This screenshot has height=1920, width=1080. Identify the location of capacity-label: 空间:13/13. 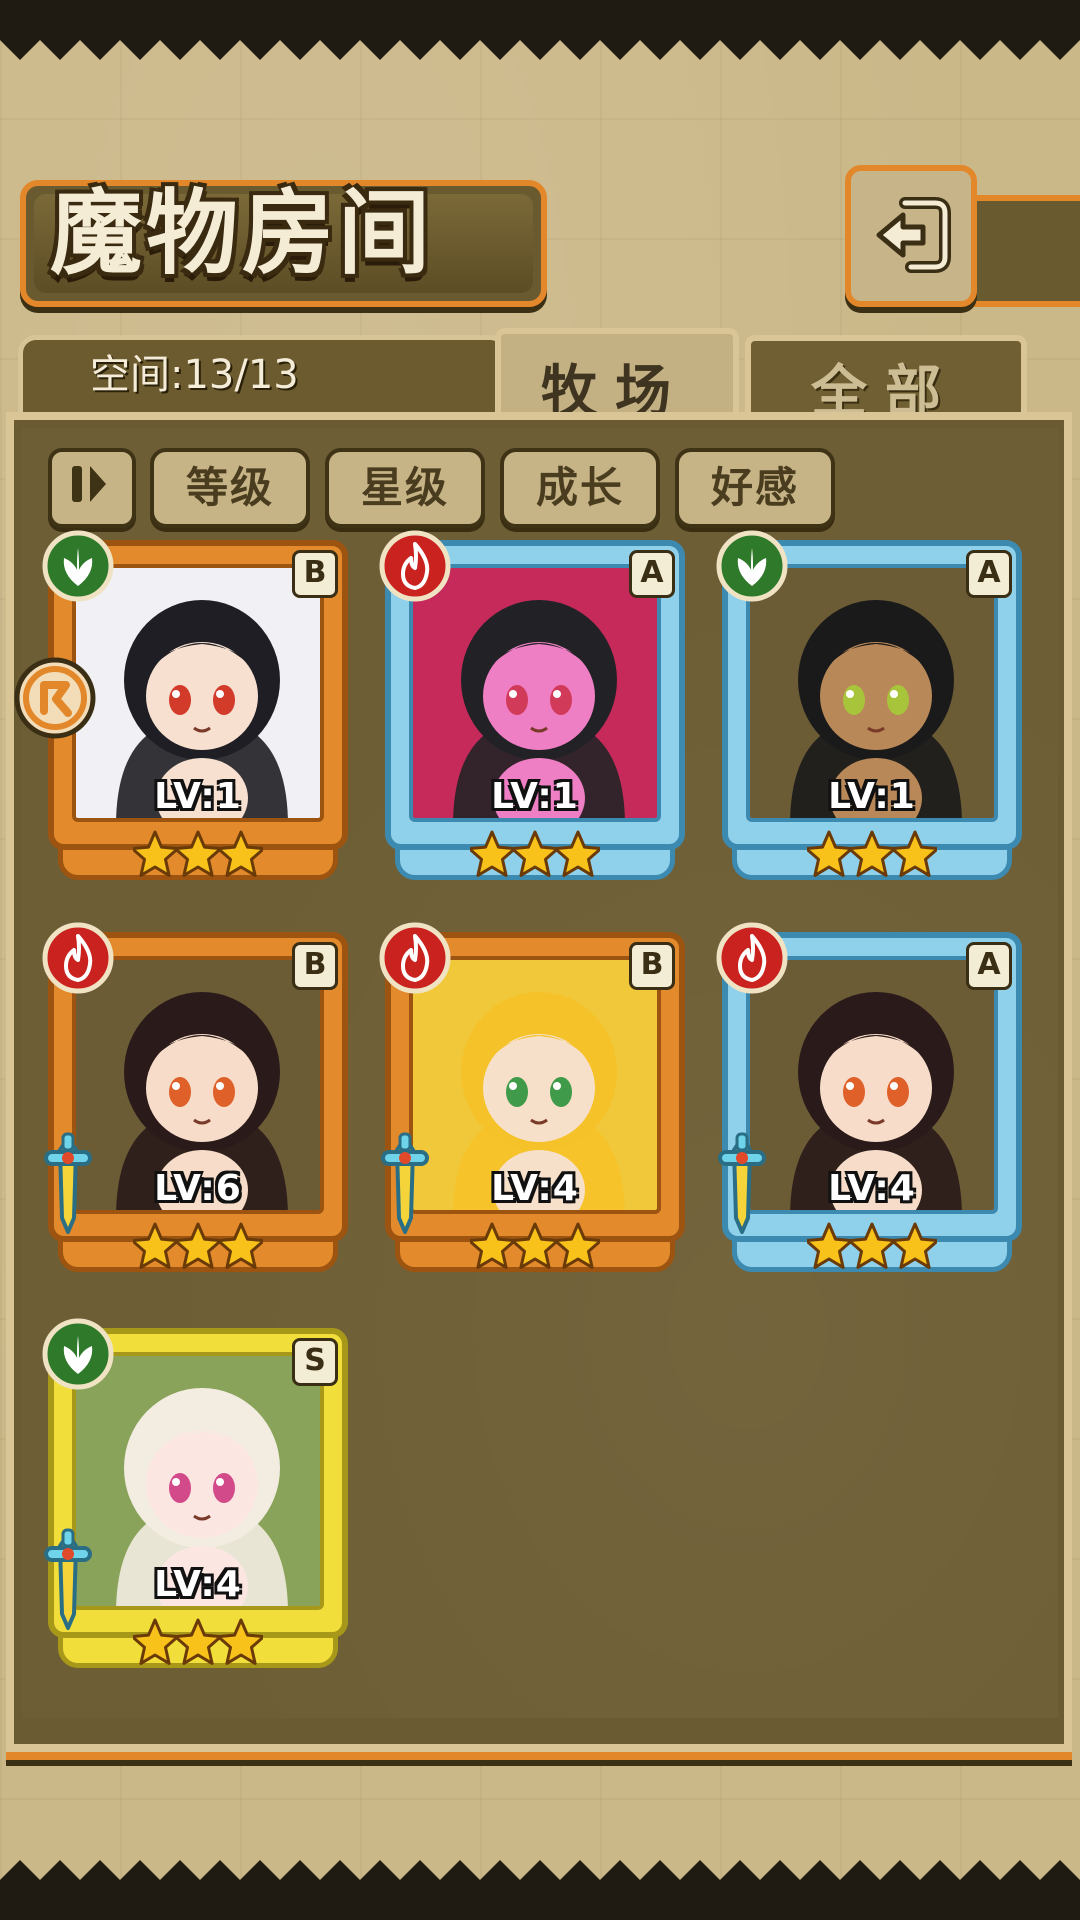
(194, 375).